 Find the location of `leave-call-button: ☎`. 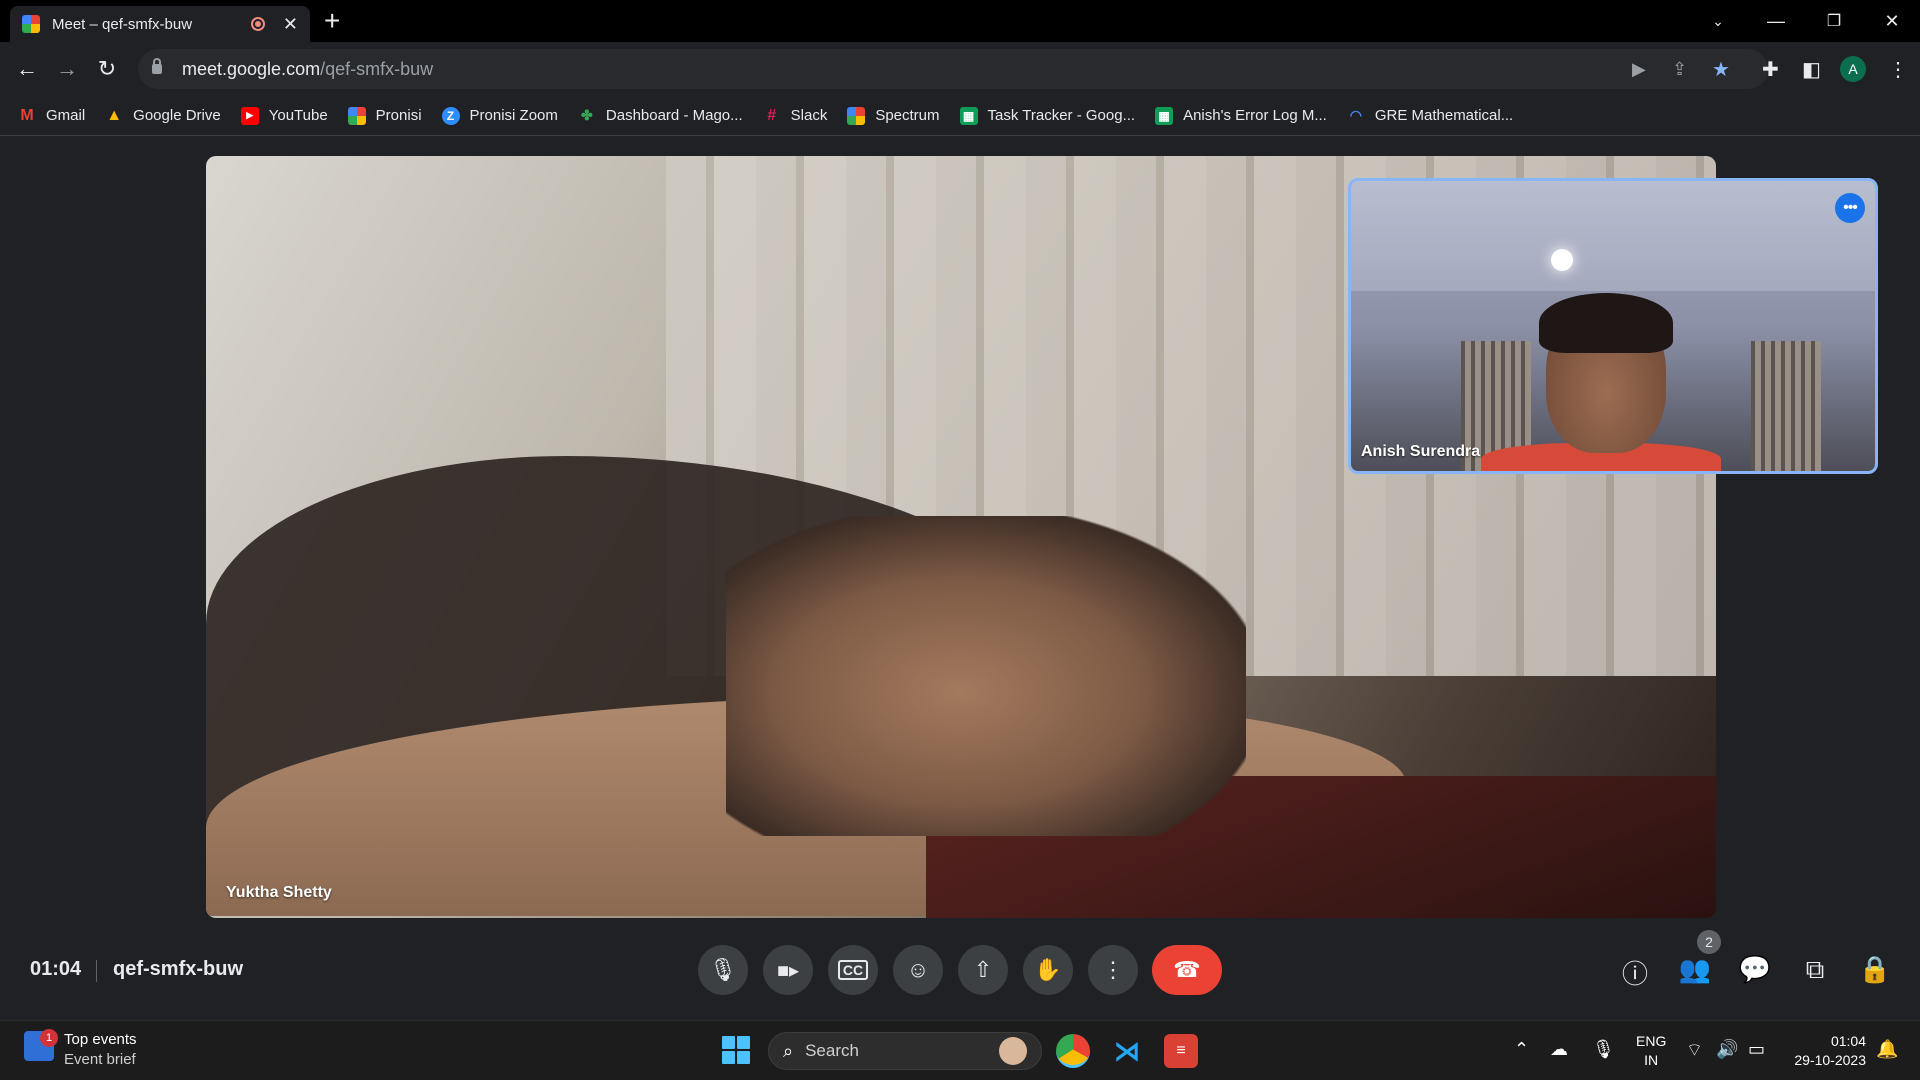

leave-call-button: ☎ is located at coordinates (1187, 970).